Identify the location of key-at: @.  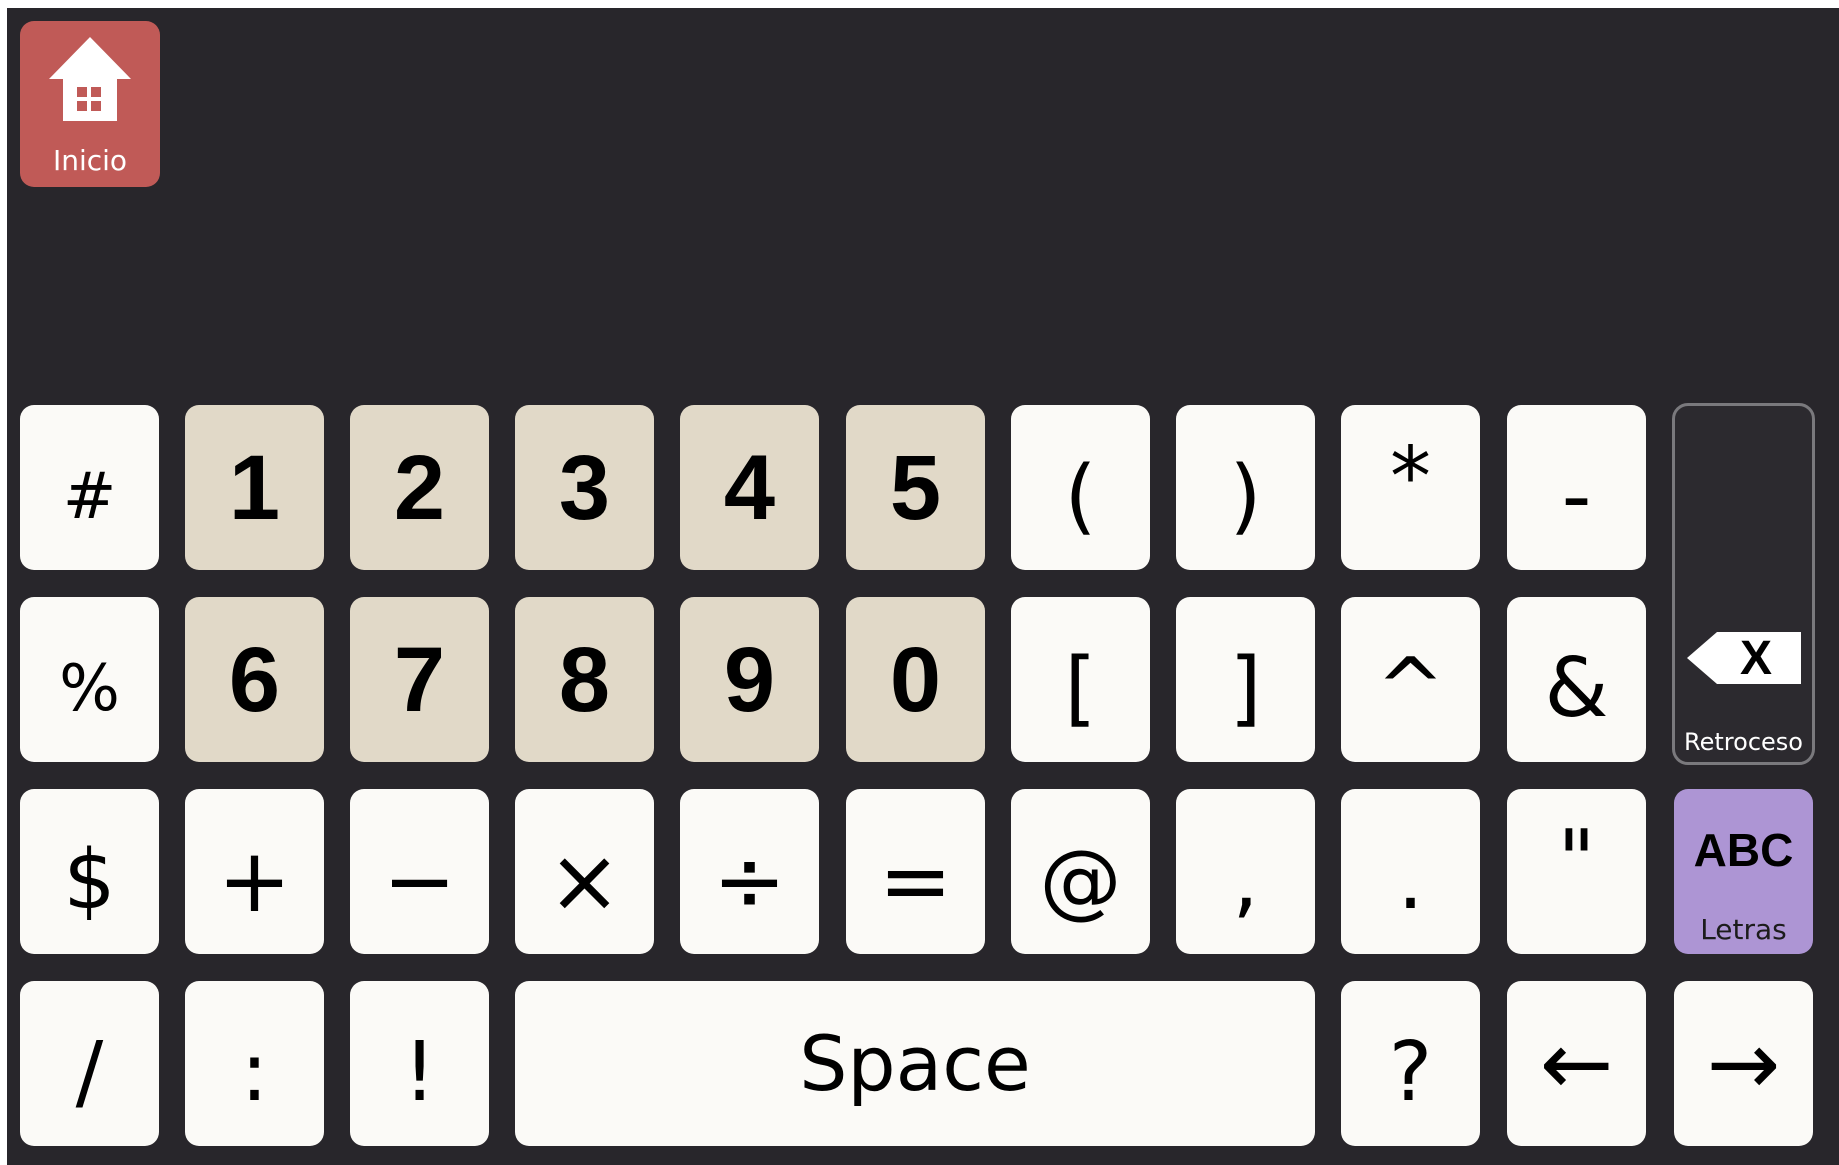
(1080, 871).